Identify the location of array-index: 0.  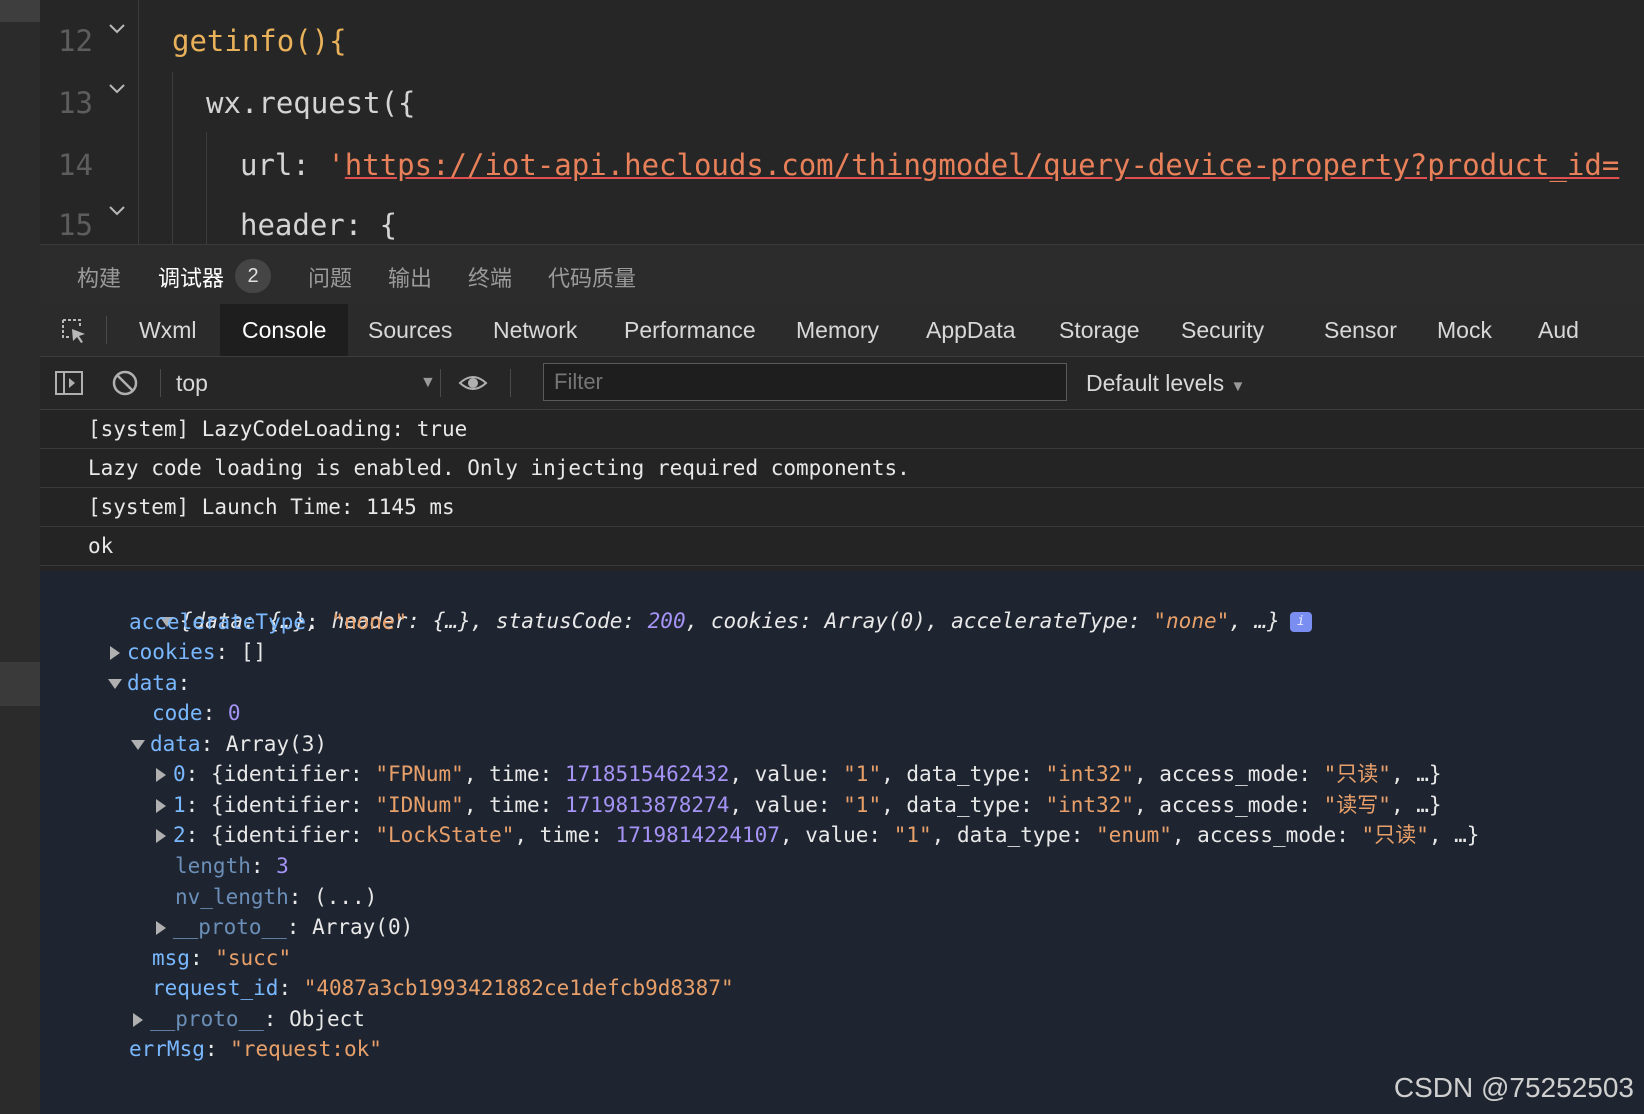
(179, 774).